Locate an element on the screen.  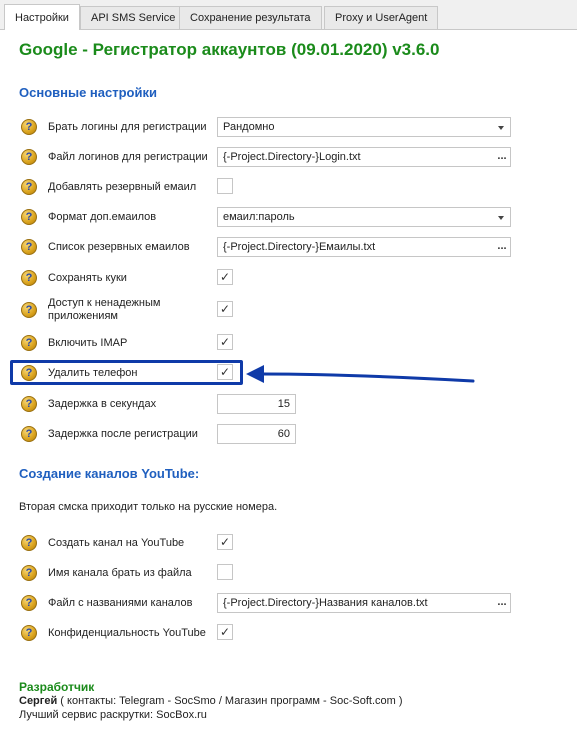
setting-label: Файл с названиями каналов is located at coordinates (120, 603).